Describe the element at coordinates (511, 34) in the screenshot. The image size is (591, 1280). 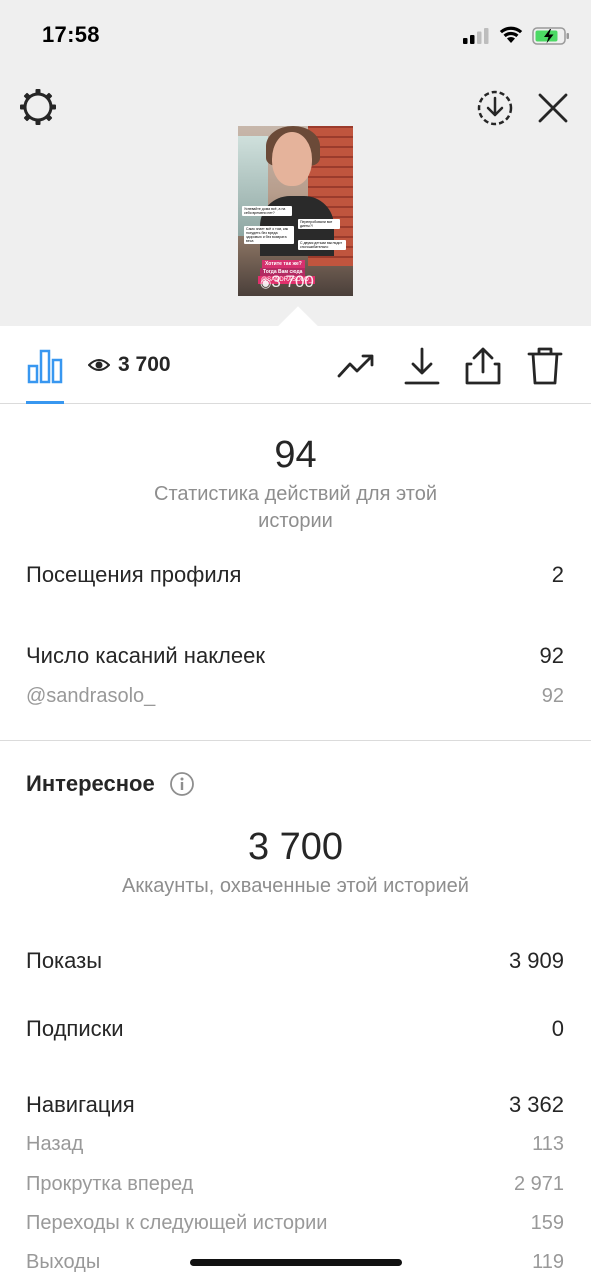
I see `wifi-icon` at that location.